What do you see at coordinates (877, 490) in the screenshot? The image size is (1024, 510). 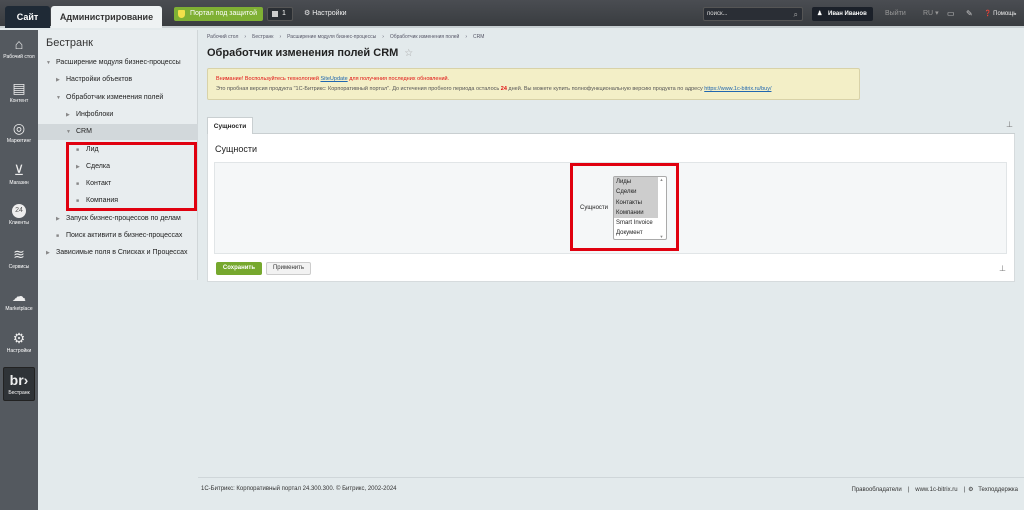 I see `footer-link: Правообладатели` at bounding box center [877, 490].